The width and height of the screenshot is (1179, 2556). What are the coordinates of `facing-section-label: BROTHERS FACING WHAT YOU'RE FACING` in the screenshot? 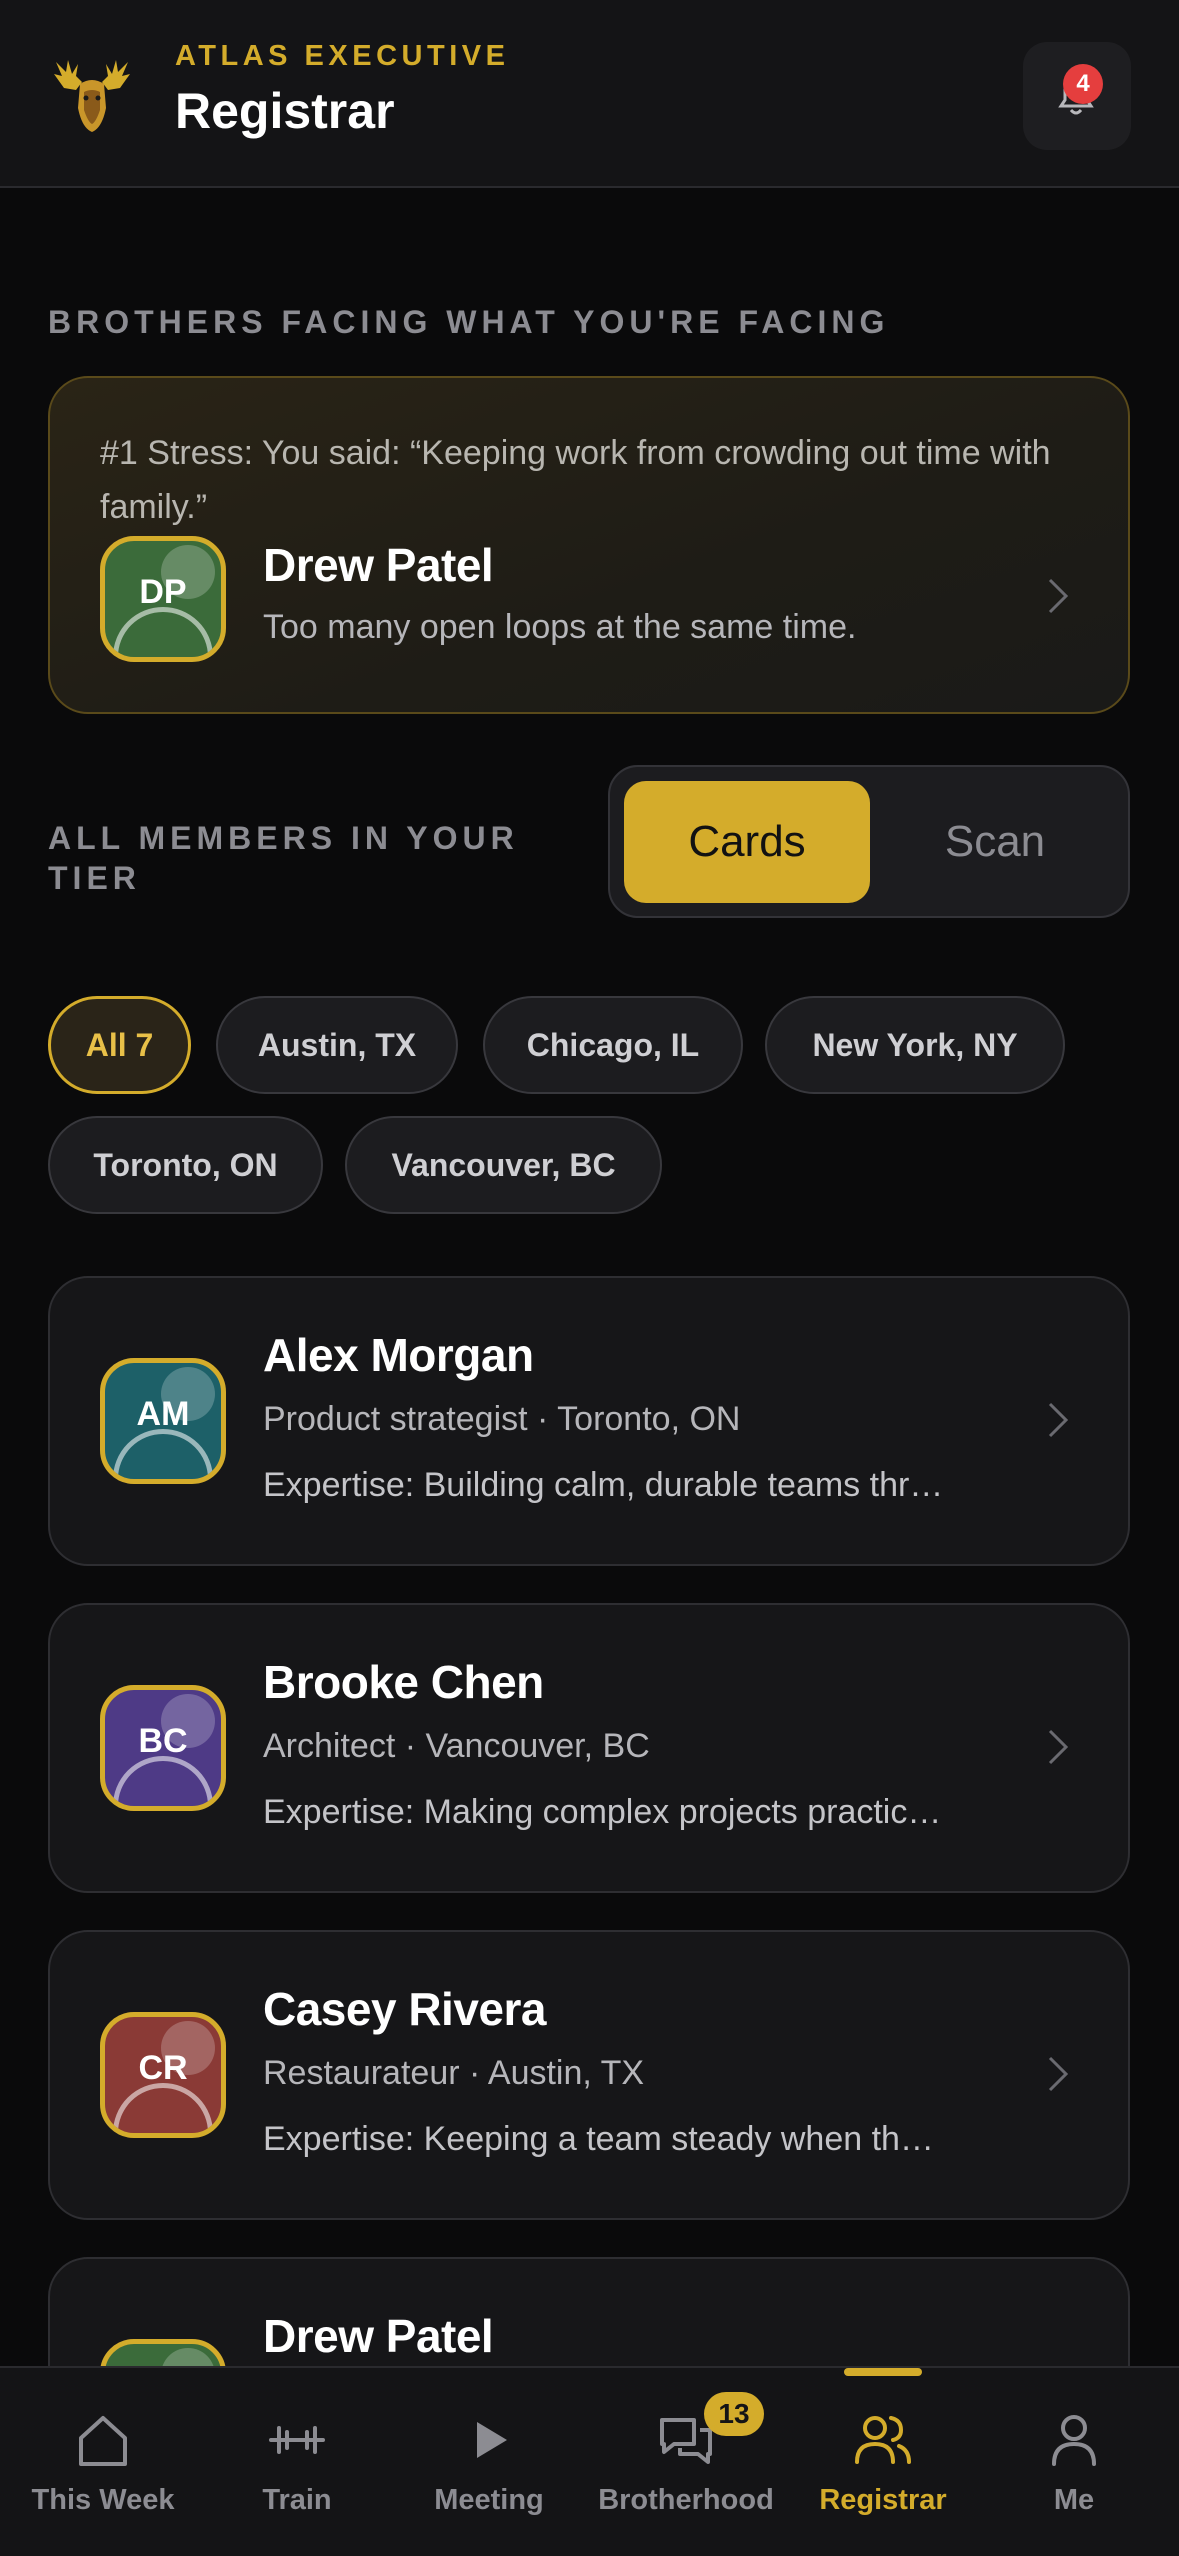 It's located at (469, 322).